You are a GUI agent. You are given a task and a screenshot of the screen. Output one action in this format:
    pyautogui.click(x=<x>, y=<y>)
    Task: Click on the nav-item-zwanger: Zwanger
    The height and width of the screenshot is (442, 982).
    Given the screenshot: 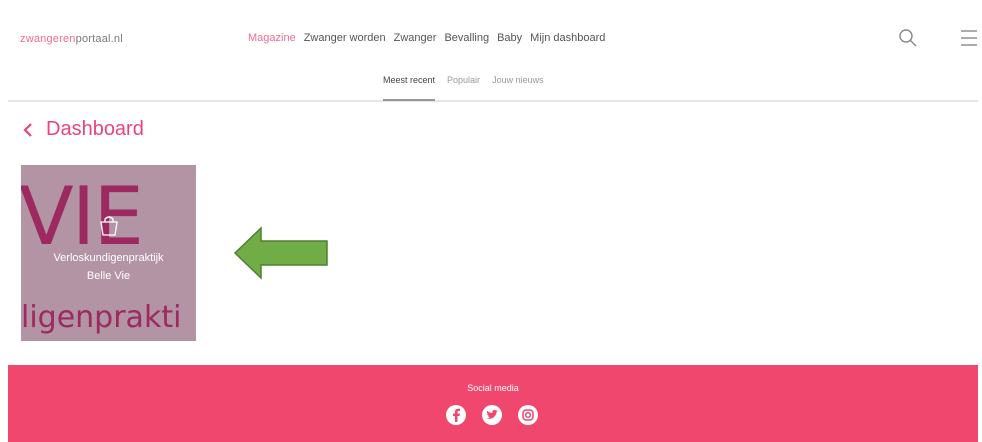 What is the action you would take?
    pyautogui.click(x=415, y=38)
    